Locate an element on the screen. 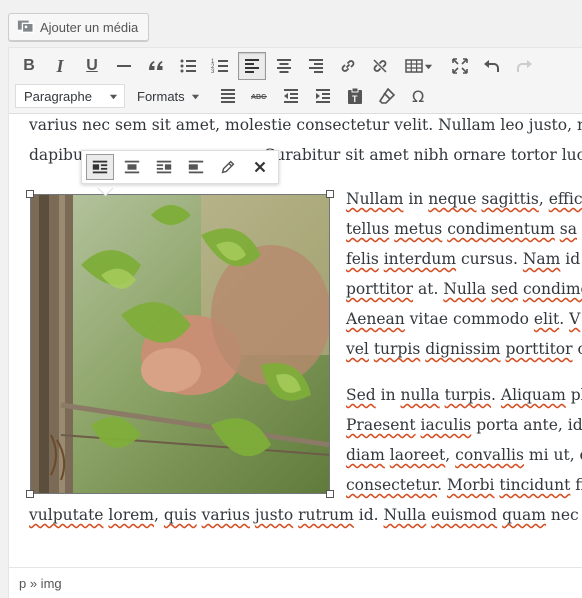 The image size is (582, 598). status-bar: p » img is located at coordinates (295, 582).